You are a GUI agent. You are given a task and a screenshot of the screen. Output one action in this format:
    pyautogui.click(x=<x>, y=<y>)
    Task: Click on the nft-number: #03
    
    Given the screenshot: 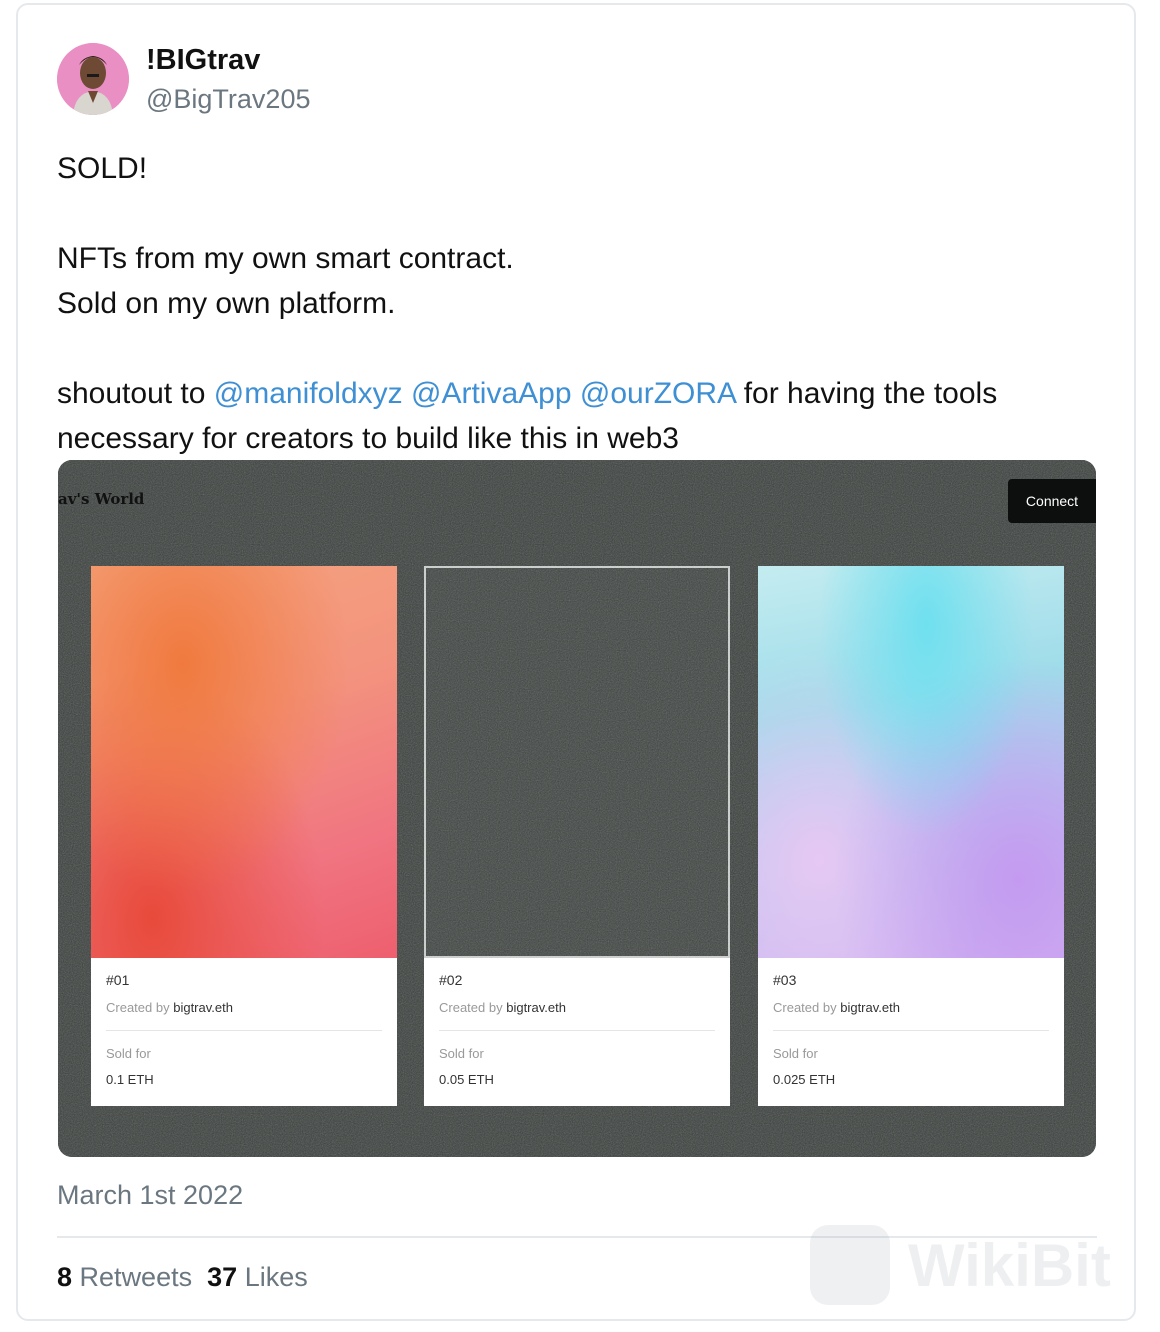 What is the action you would take?
    pyautogui.click(x=785, y=980)
    